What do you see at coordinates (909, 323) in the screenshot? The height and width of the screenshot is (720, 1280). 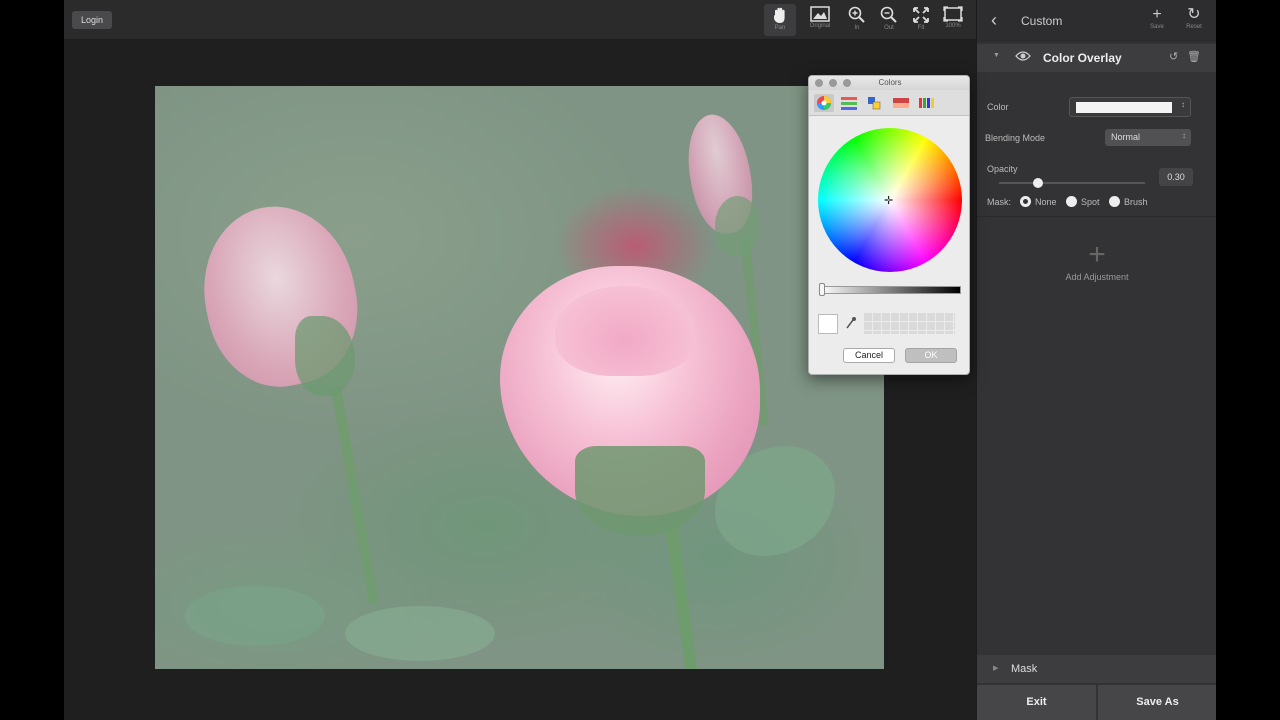 I see `saved-swatches-grid` at bounding box center [909, 323].